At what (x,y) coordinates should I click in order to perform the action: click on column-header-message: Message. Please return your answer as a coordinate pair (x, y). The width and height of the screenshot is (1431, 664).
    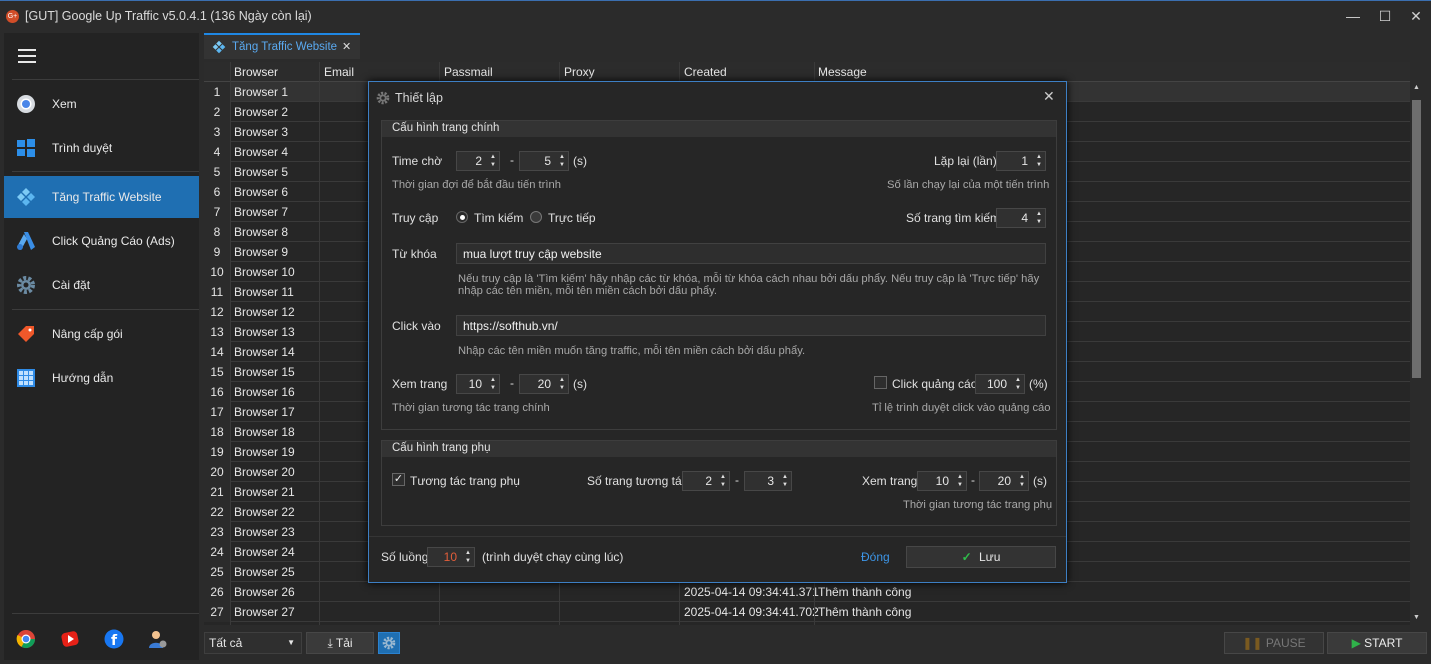
    Looking at the image, I should click on (842, 72).